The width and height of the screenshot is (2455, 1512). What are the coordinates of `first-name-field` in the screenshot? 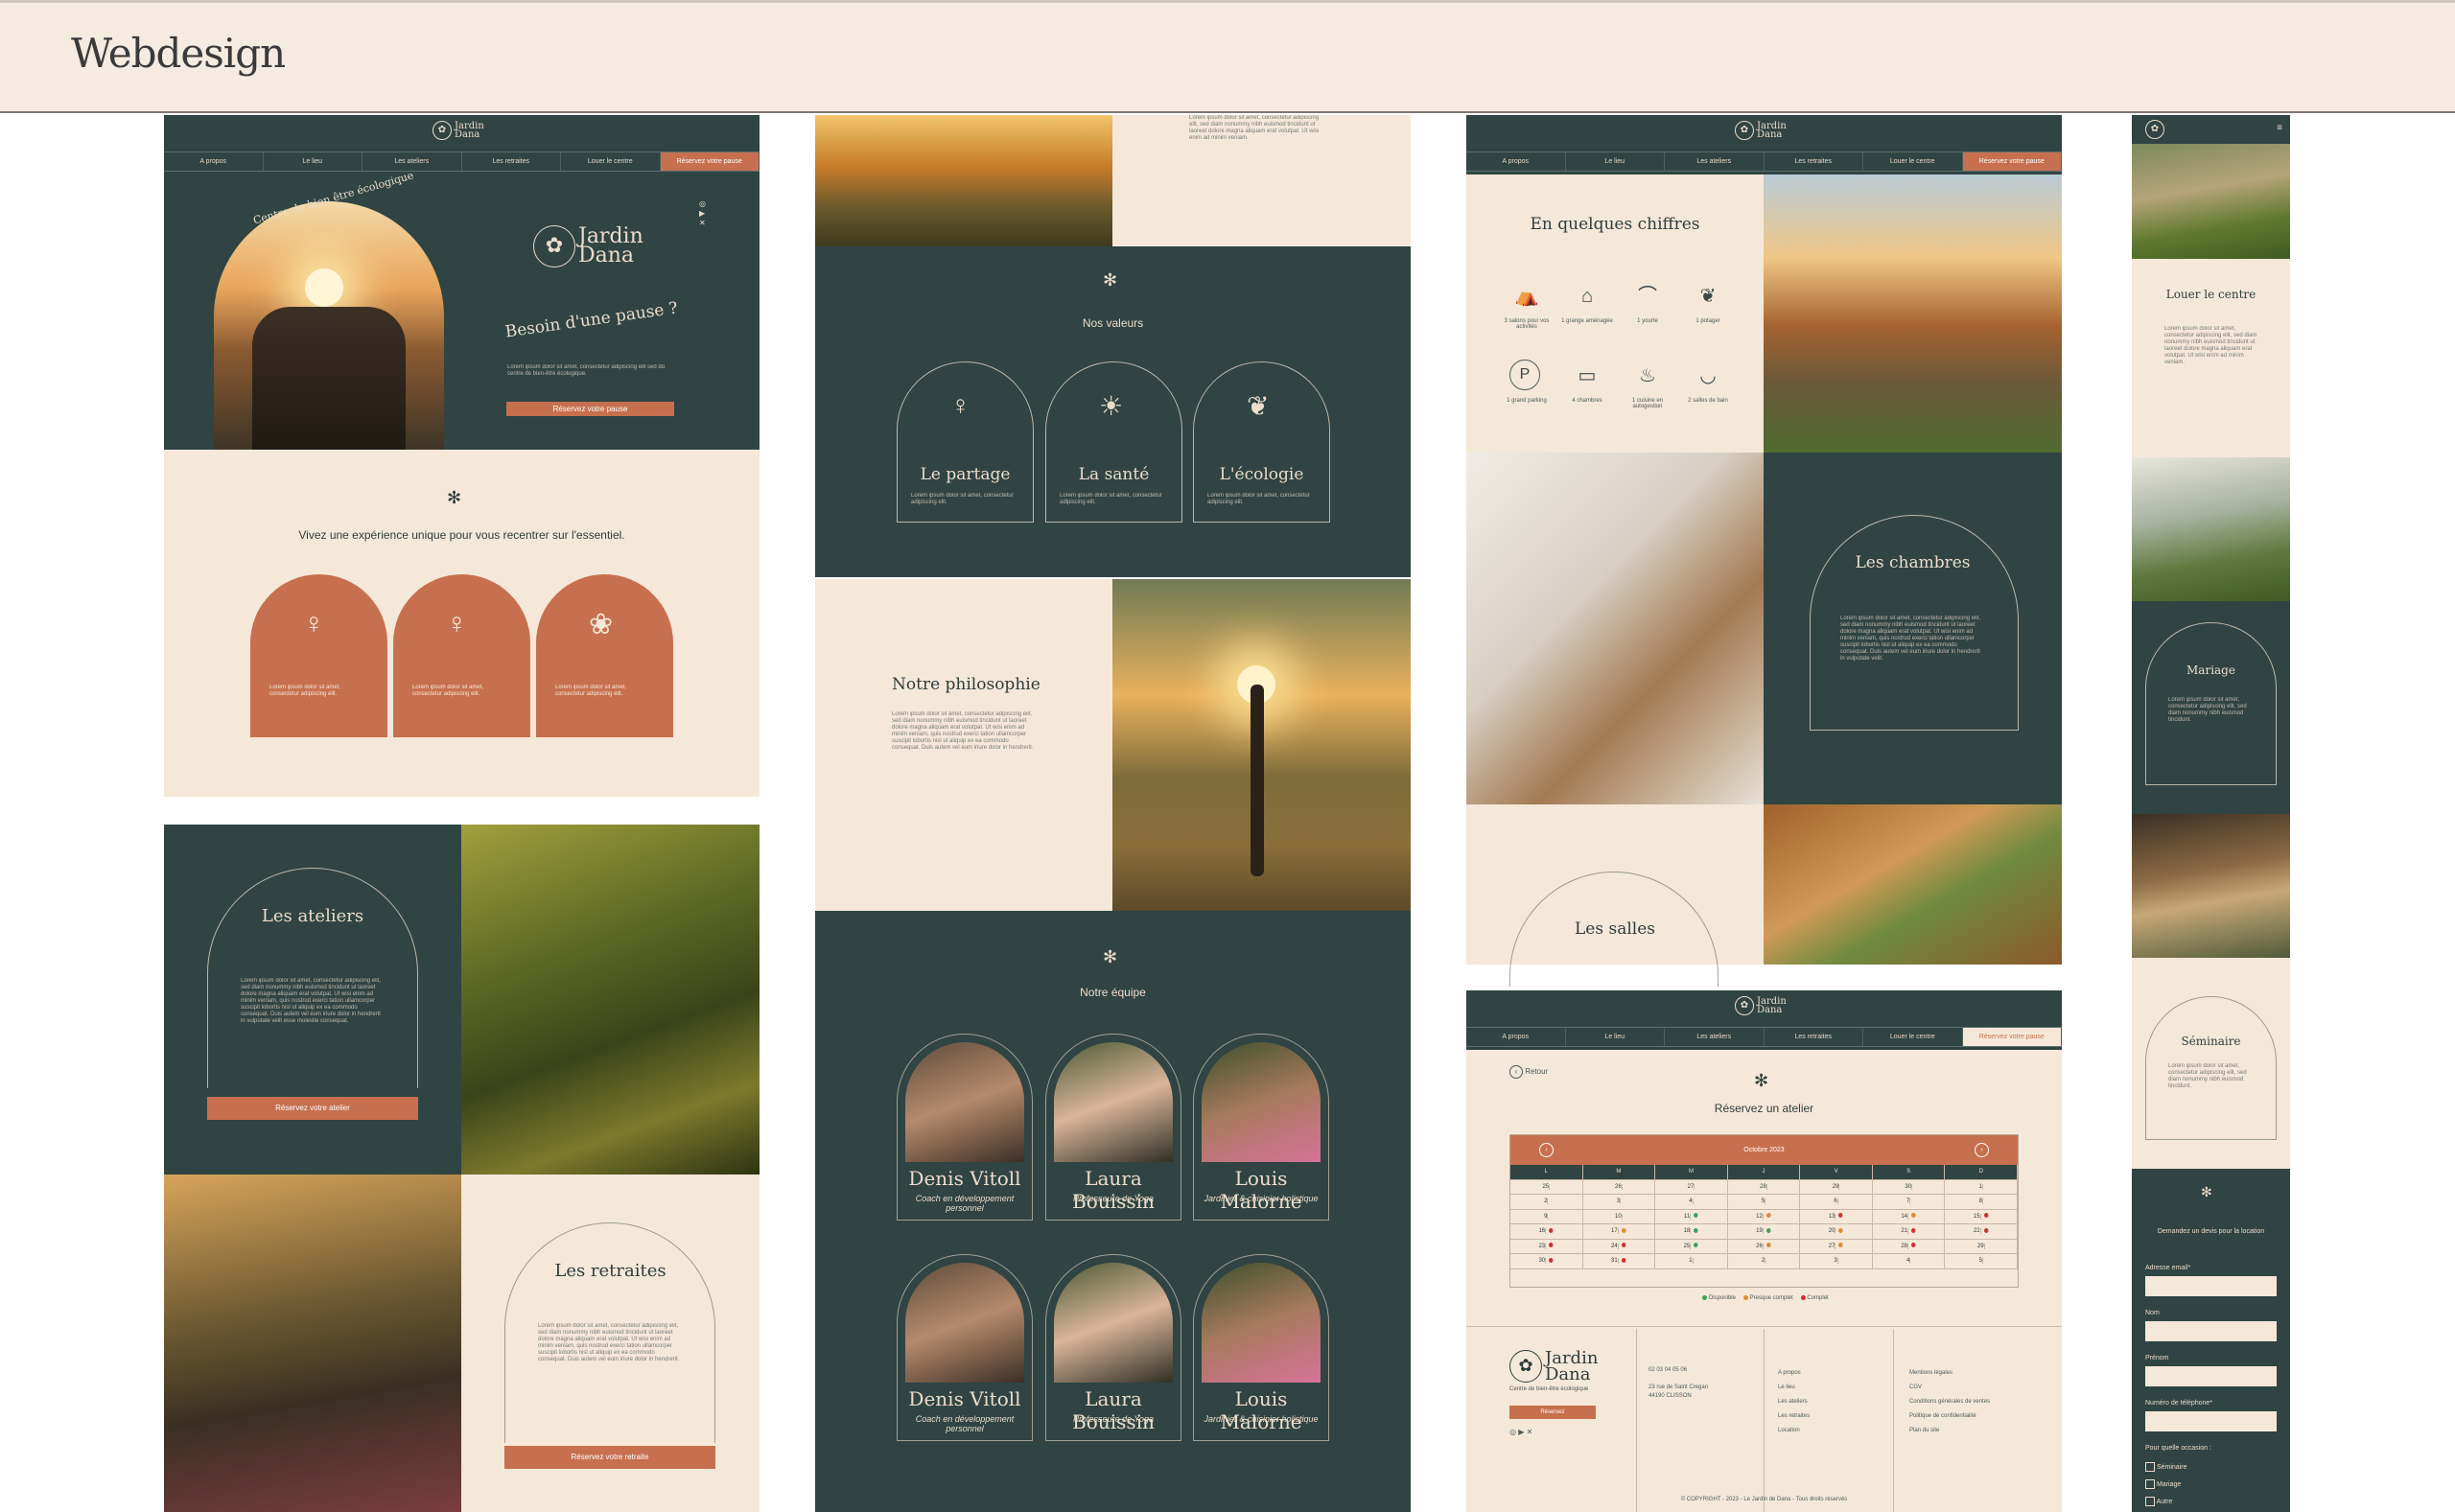 It's located at (2211, 1376).